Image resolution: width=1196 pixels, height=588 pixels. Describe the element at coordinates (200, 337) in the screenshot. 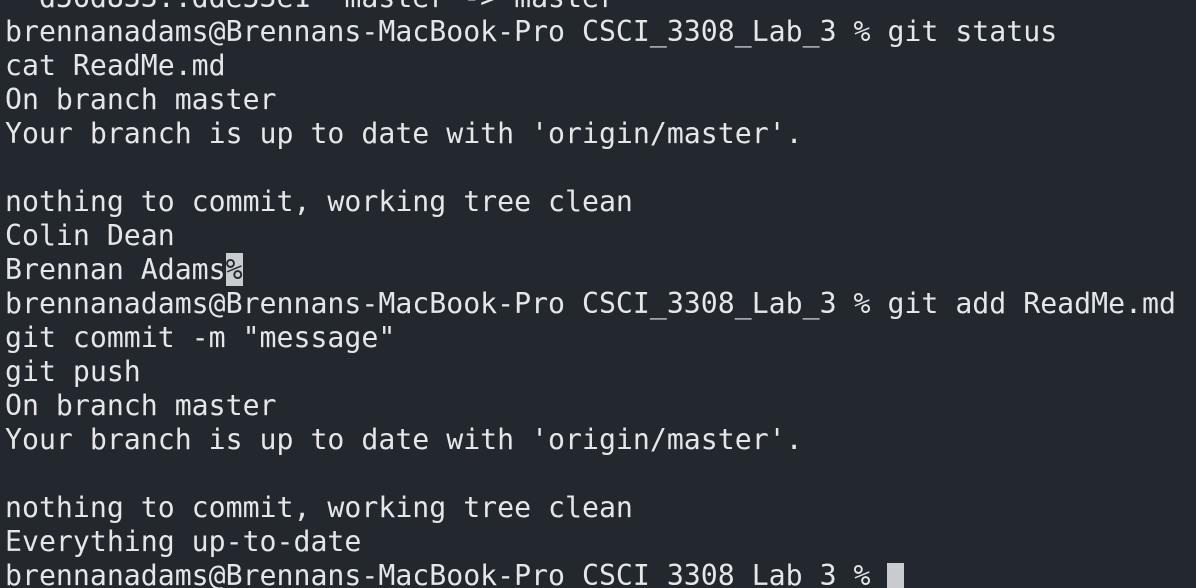

I see `terminal-line: git commit -m "message"` at that location.